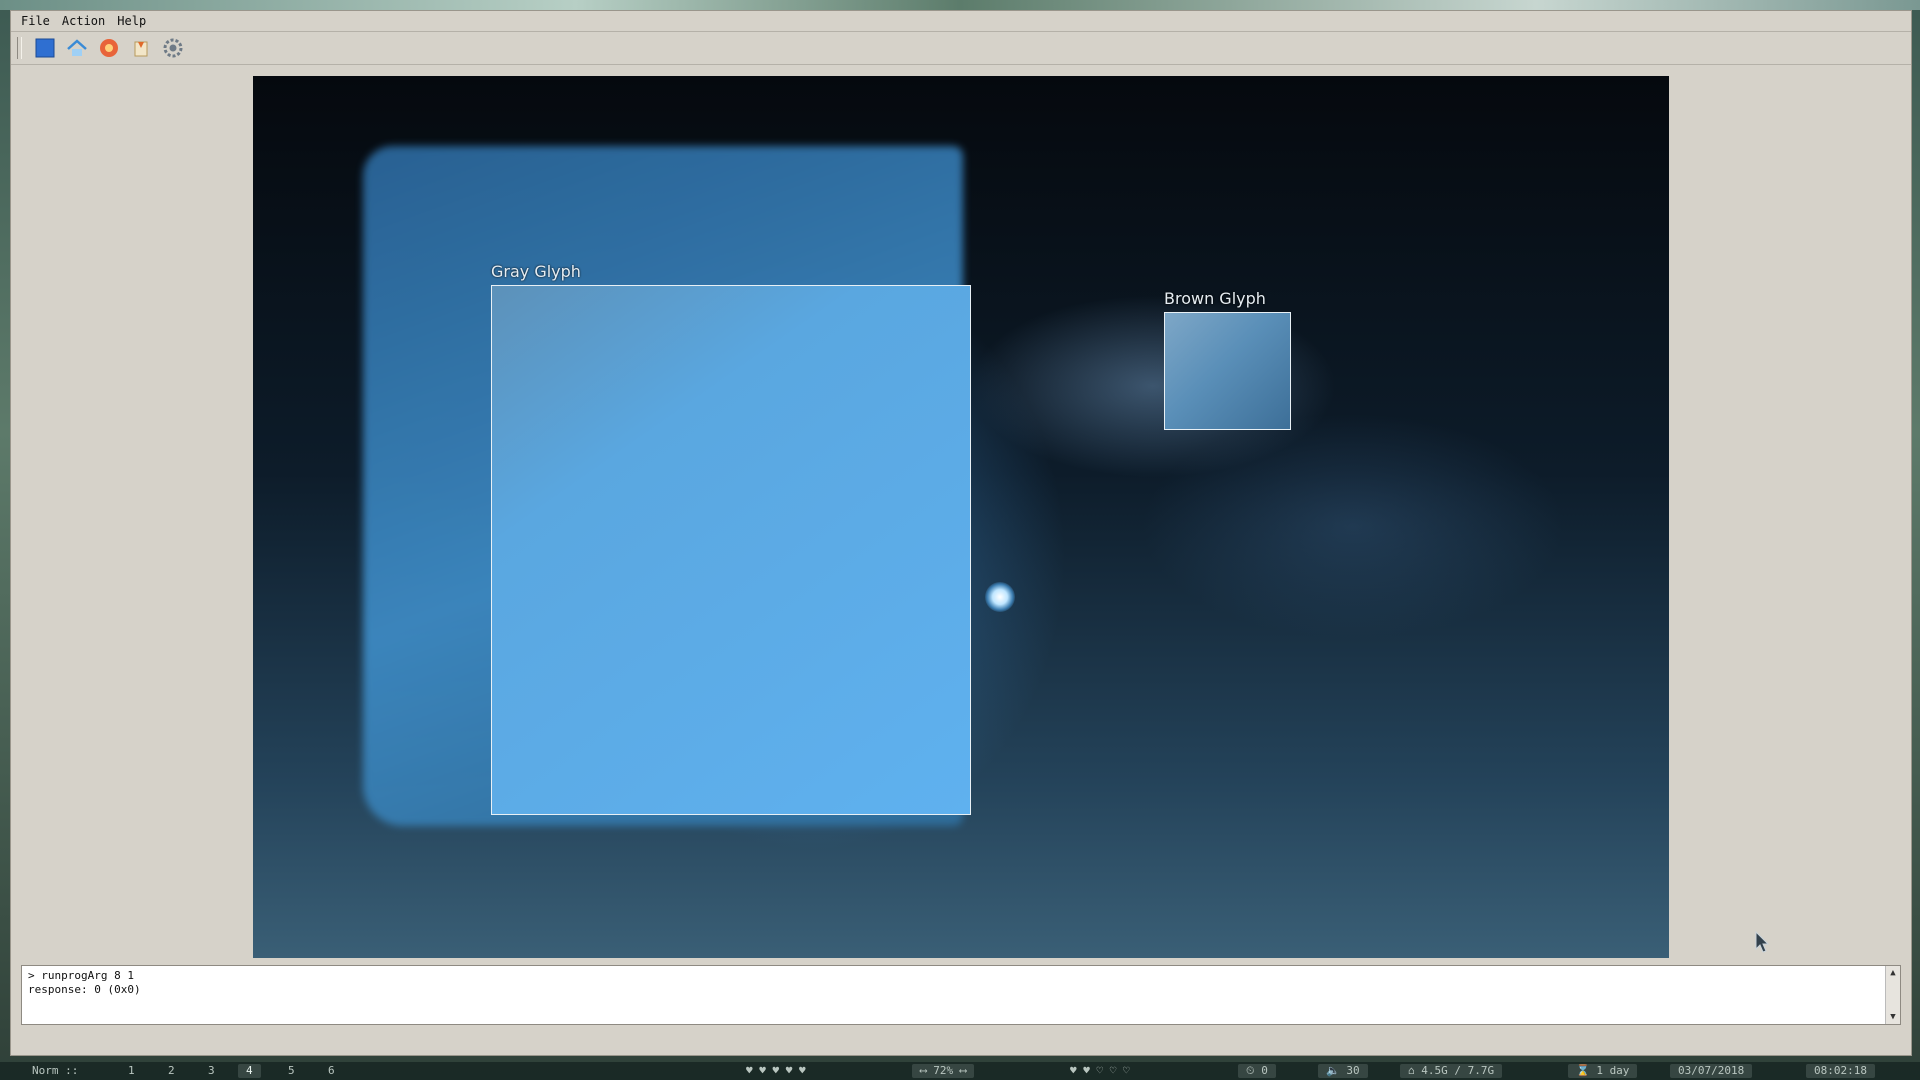 The width and height of the screenshot is (1920, 1080). I want to click on workspace-6: 6, so click(331, 1071).